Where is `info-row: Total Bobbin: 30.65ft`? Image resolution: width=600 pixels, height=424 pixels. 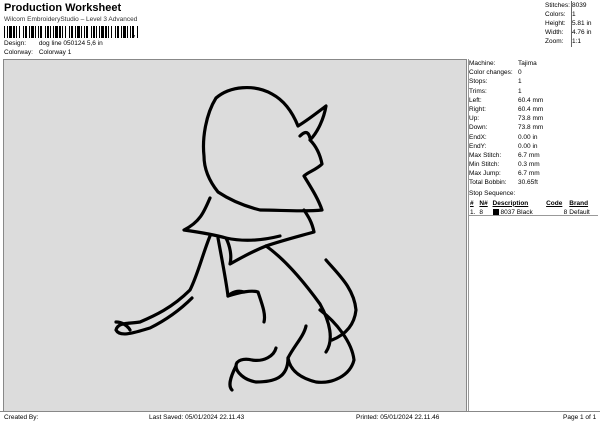 info-row: Total Bobbin: 30.65ft is located at coordinates (533, 182).